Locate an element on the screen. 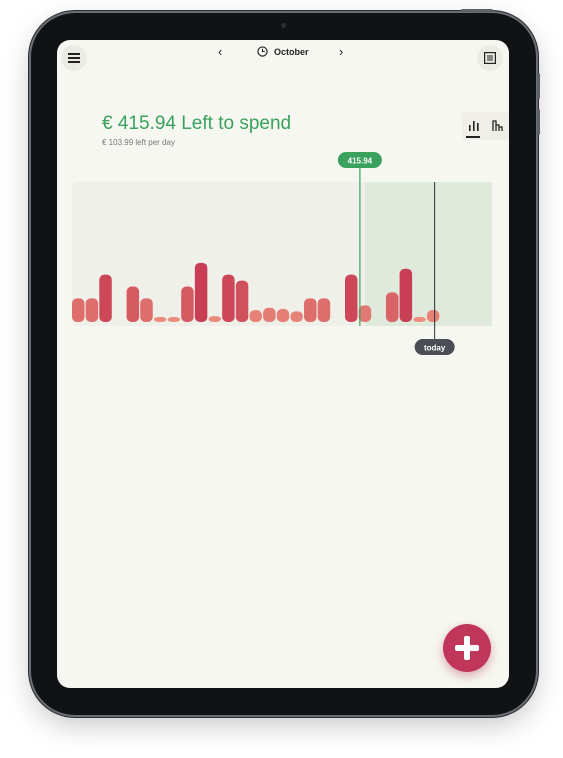 The image size is (563, 758). cumulative-view-tab is located at coordinates (497, 125).